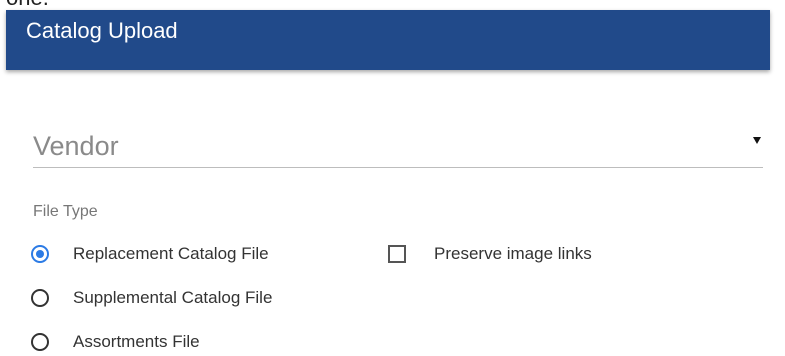 Image resolution: width=785 pixels, height=356 pixels. What do you see at coordinates (513, 253) in the screenshot?
I see `checkbox-label: Preserve image links` at bounding box center [513, 253].